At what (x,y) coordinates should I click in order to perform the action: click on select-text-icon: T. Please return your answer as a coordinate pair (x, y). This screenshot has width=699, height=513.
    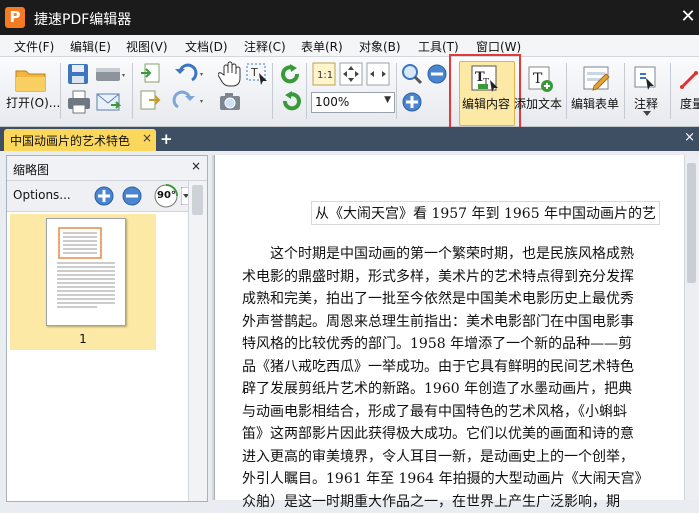
    Looking at the image, I should click on (257, 74).